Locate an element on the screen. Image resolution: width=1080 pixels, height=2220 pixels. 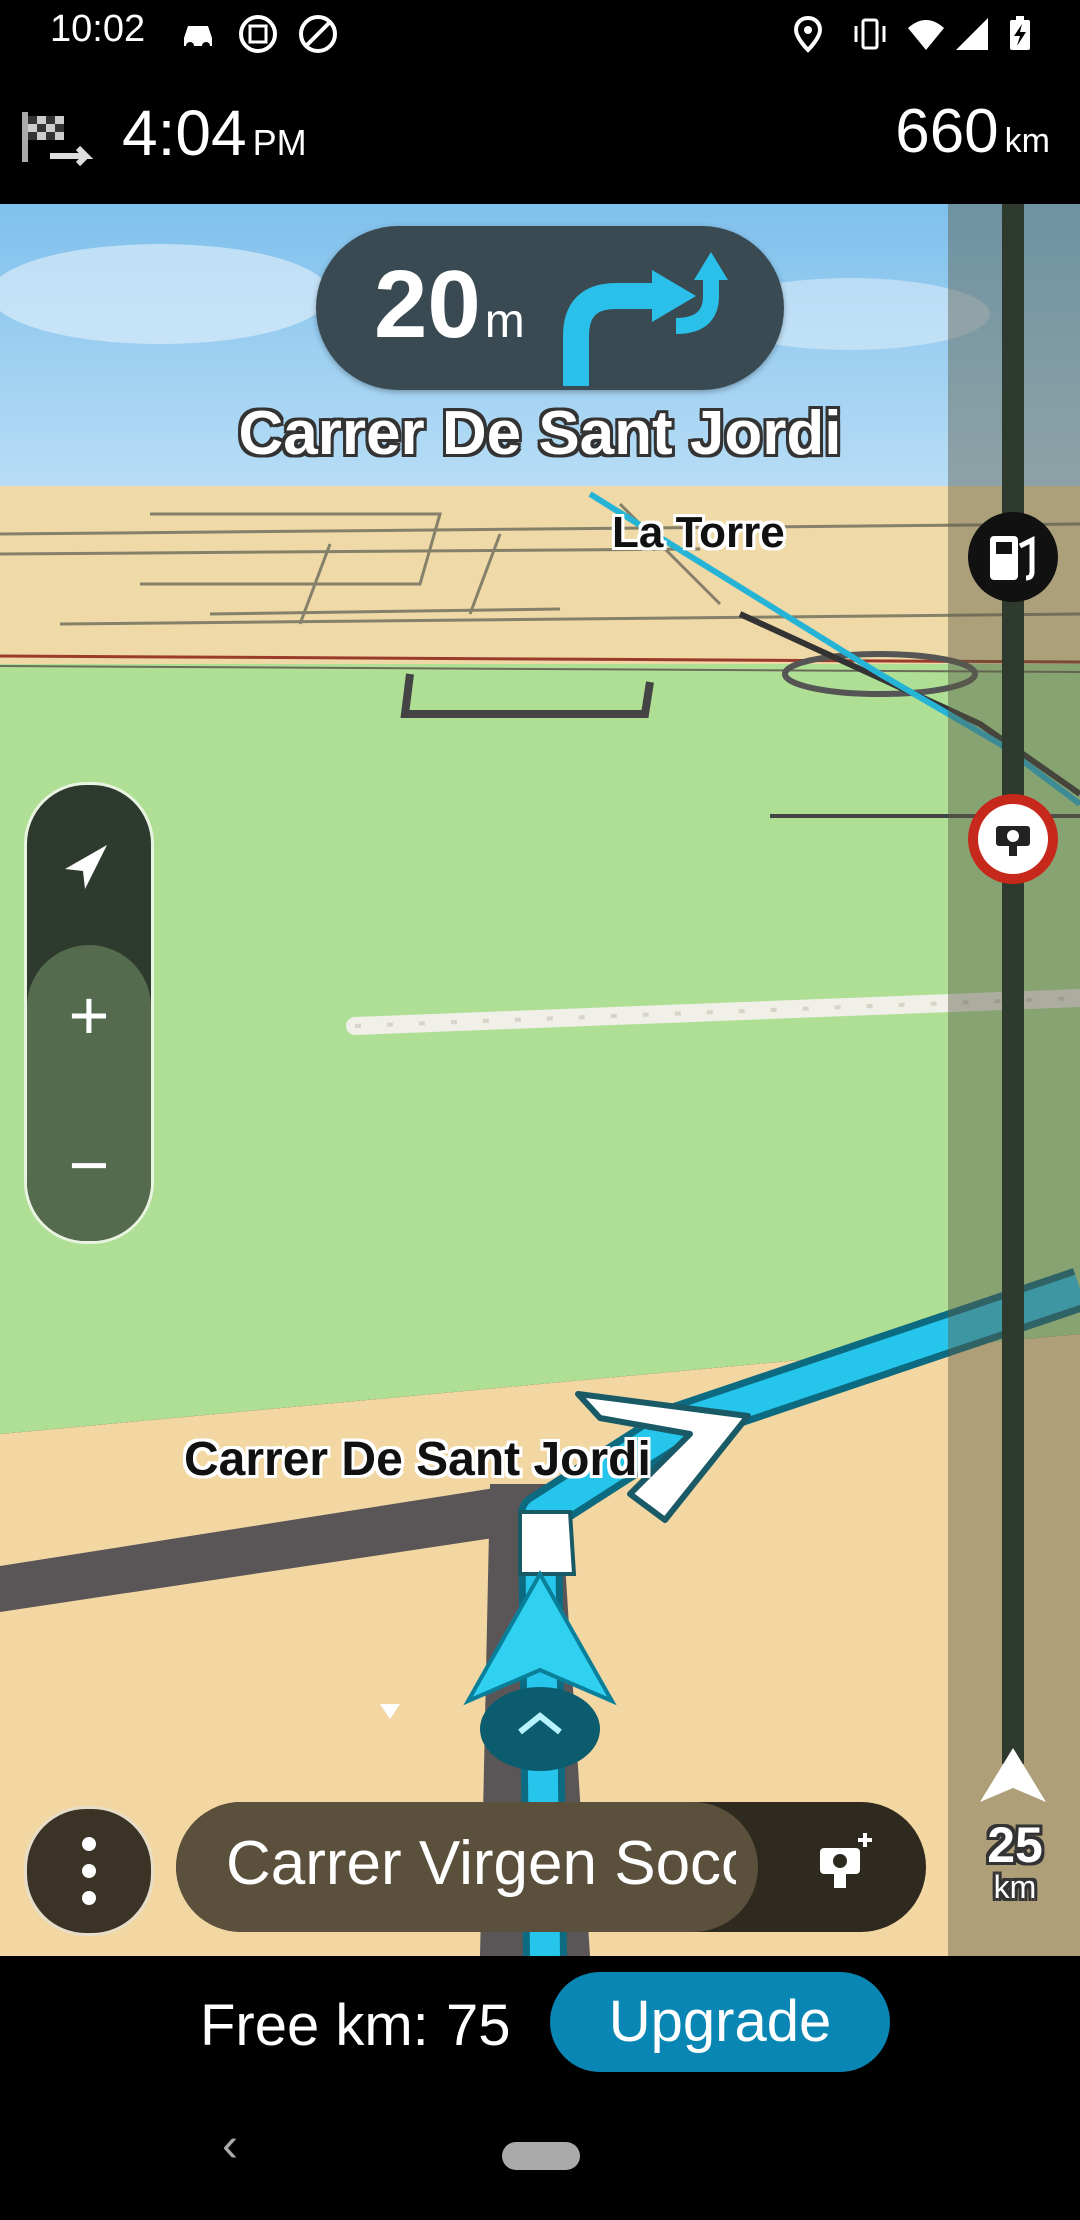
back-button: ‹ is located at coordinates (230, 2145).